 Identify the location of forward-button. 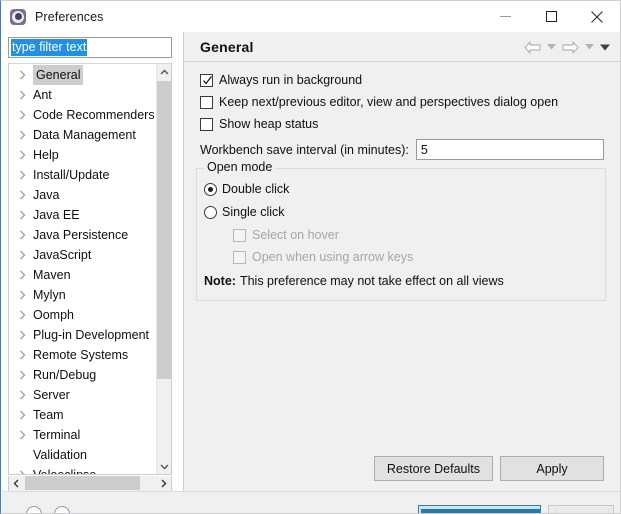
(570, 47).